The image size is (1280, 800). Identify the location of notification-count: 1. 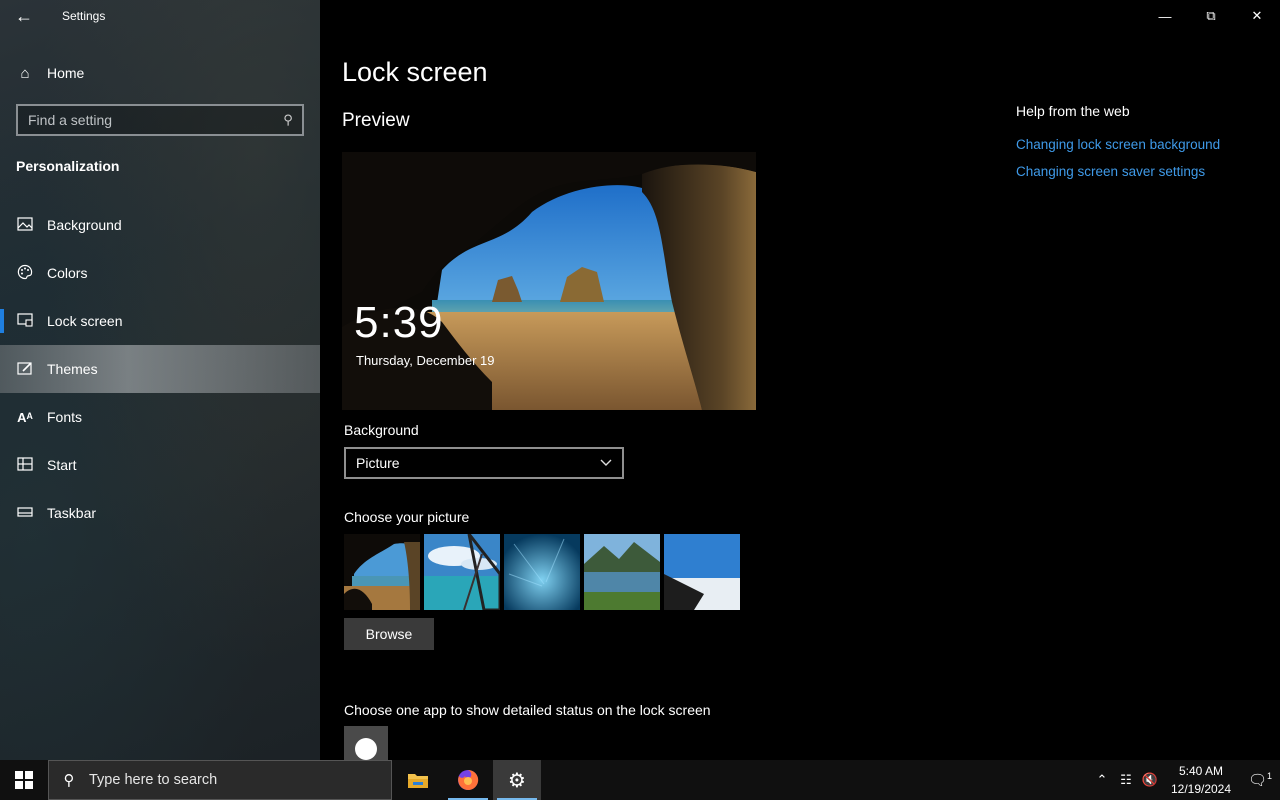
(1270, 776).